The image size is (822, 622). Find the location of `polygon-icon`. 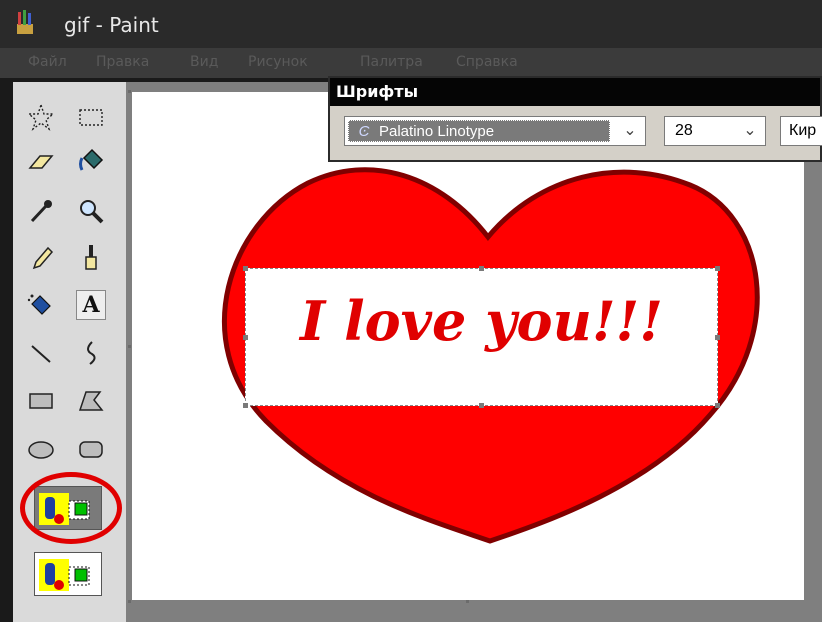

polygon-icon is located at coordinates (91, 401).